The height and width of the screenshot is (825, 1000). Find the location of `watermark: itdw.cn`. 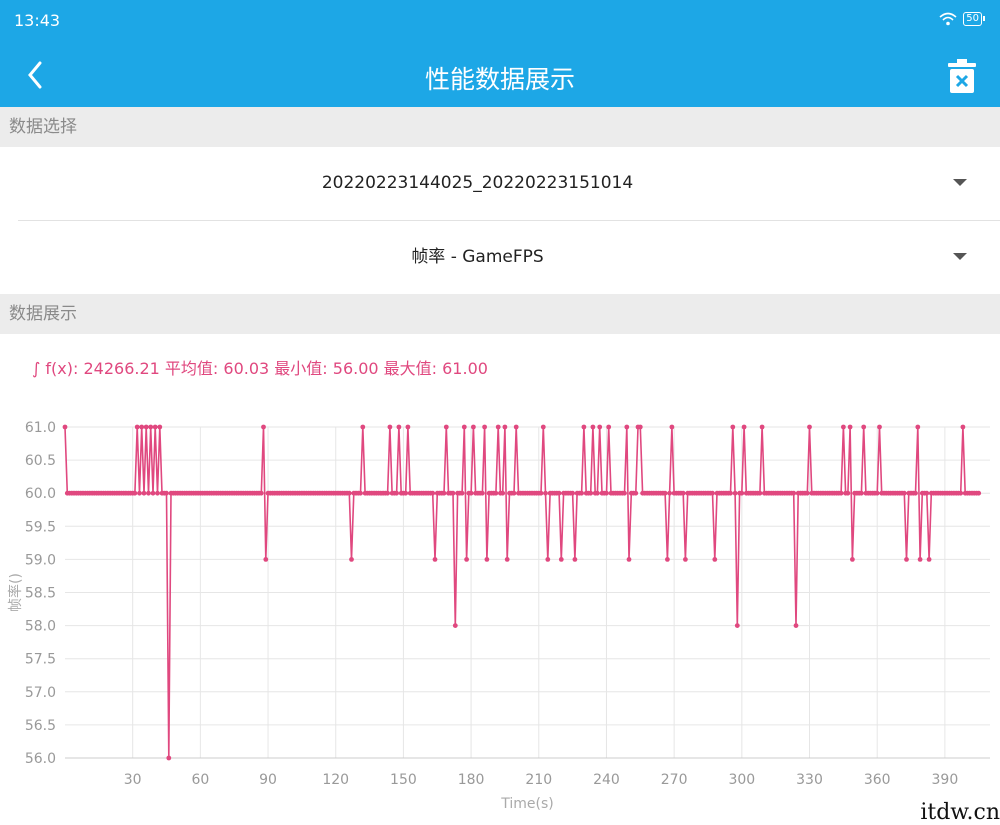

watermark: itdw.cn is located at coordinates (960, 812).